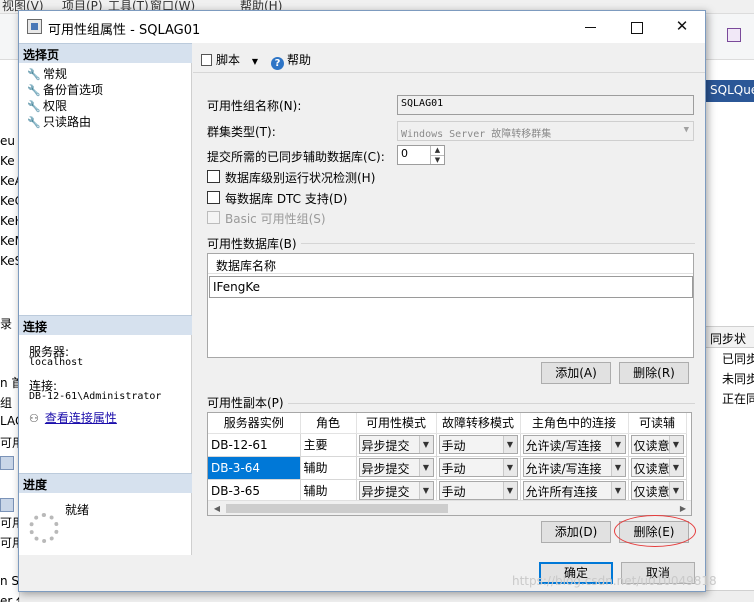 The image size is (754, 602). I want to click on table-row: DB-3-65 辅助 异步提交 ▼ 手动 ▼ 允许所有连接 ▼ 仅读意向 ▼, so click(447, 491).